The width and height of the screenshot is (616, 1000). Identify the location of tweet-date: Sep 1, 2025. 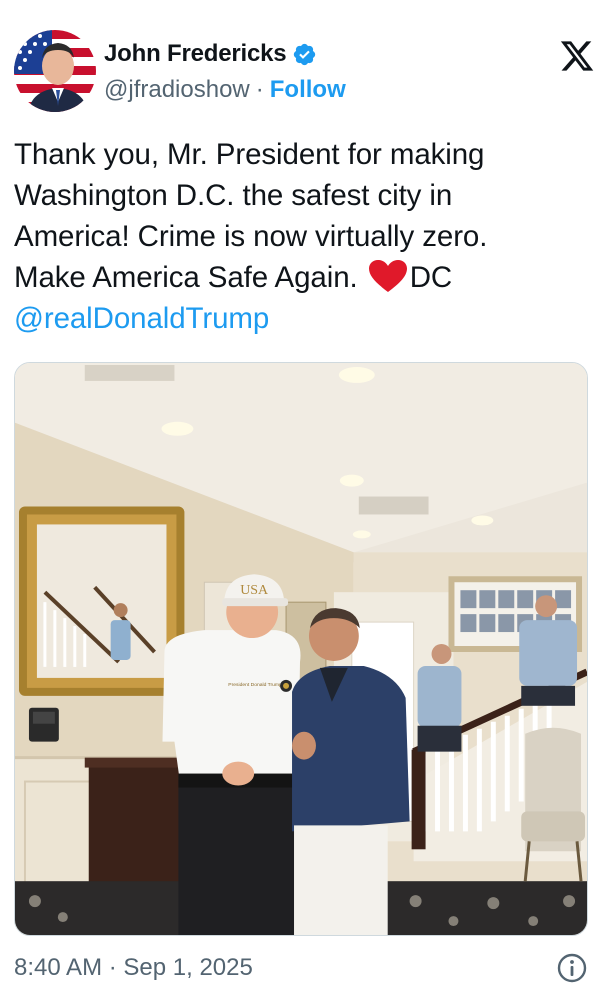
(188, 967).